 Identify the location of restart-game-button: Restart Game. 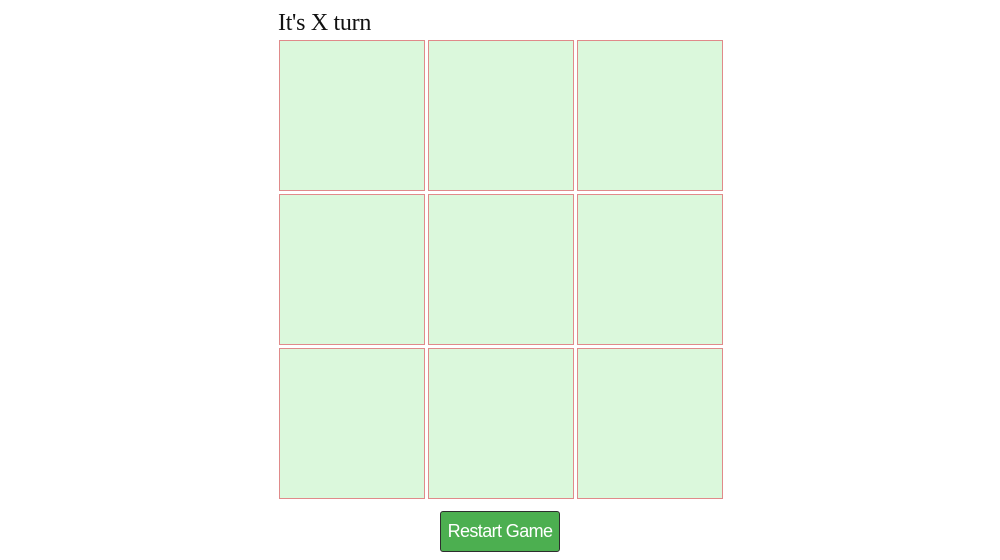
(500, 531).